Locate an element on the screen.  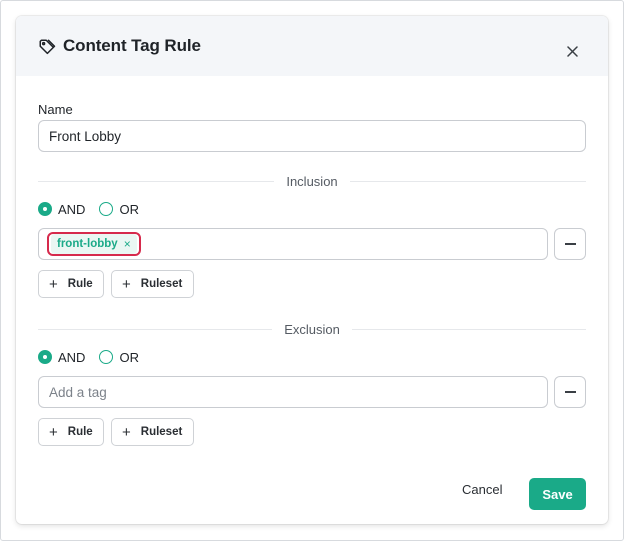
exclusion-add-rule-button: + Rule is located at coordinates (71, 432).